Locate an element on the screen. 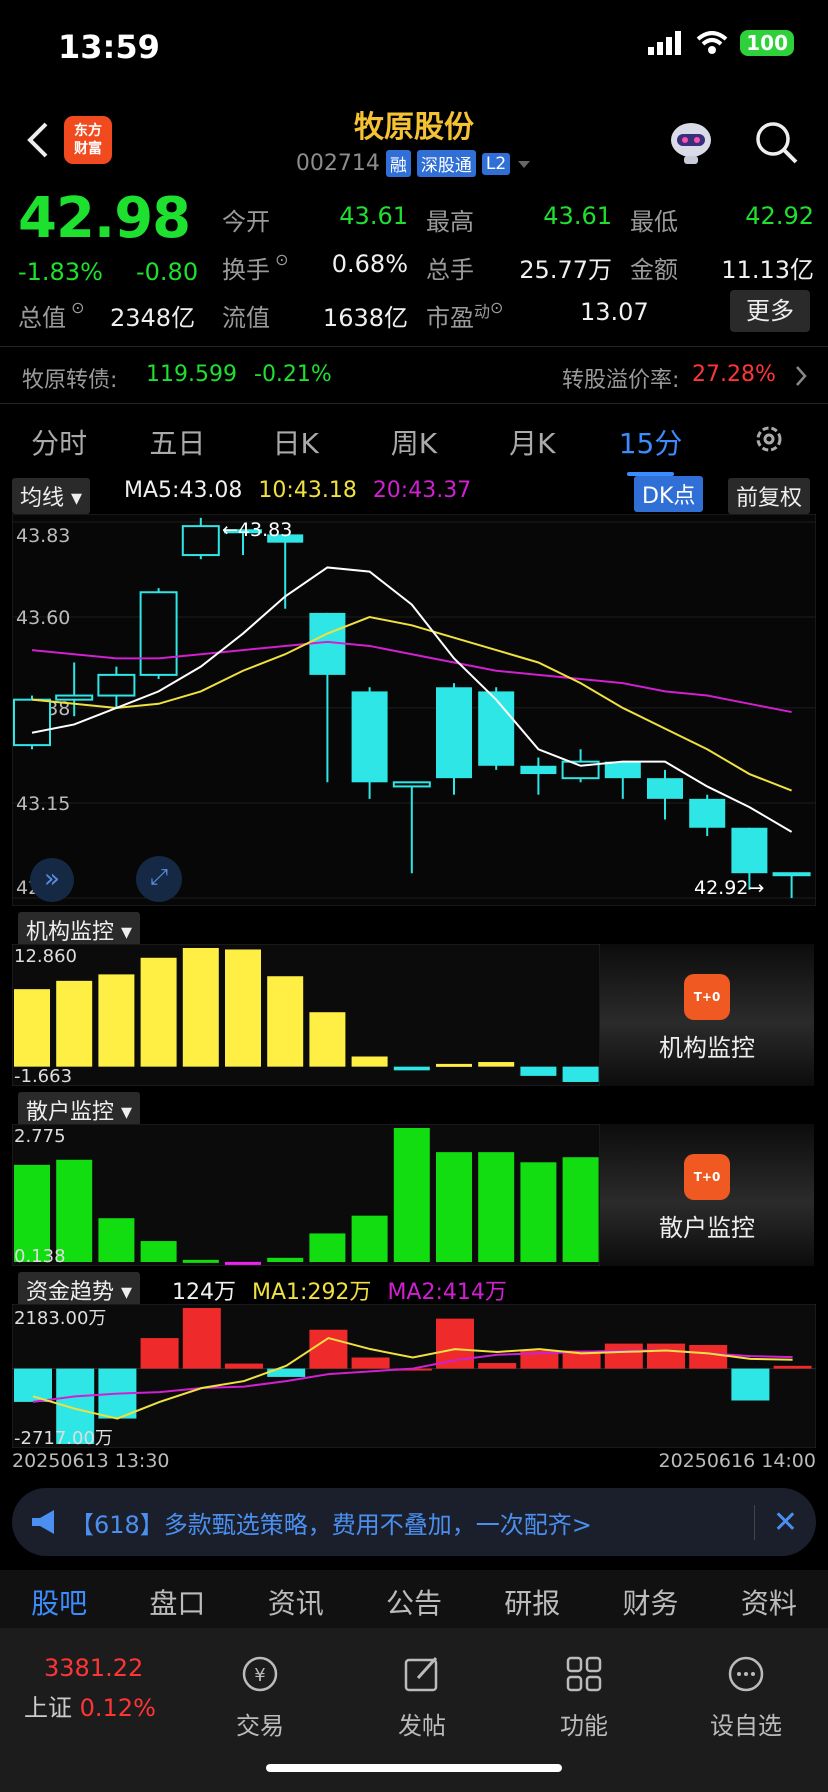 The width and height of the screenshot is (828, 1792). inst-card-label: 机构监控 is located at coordinates (707, 1048).